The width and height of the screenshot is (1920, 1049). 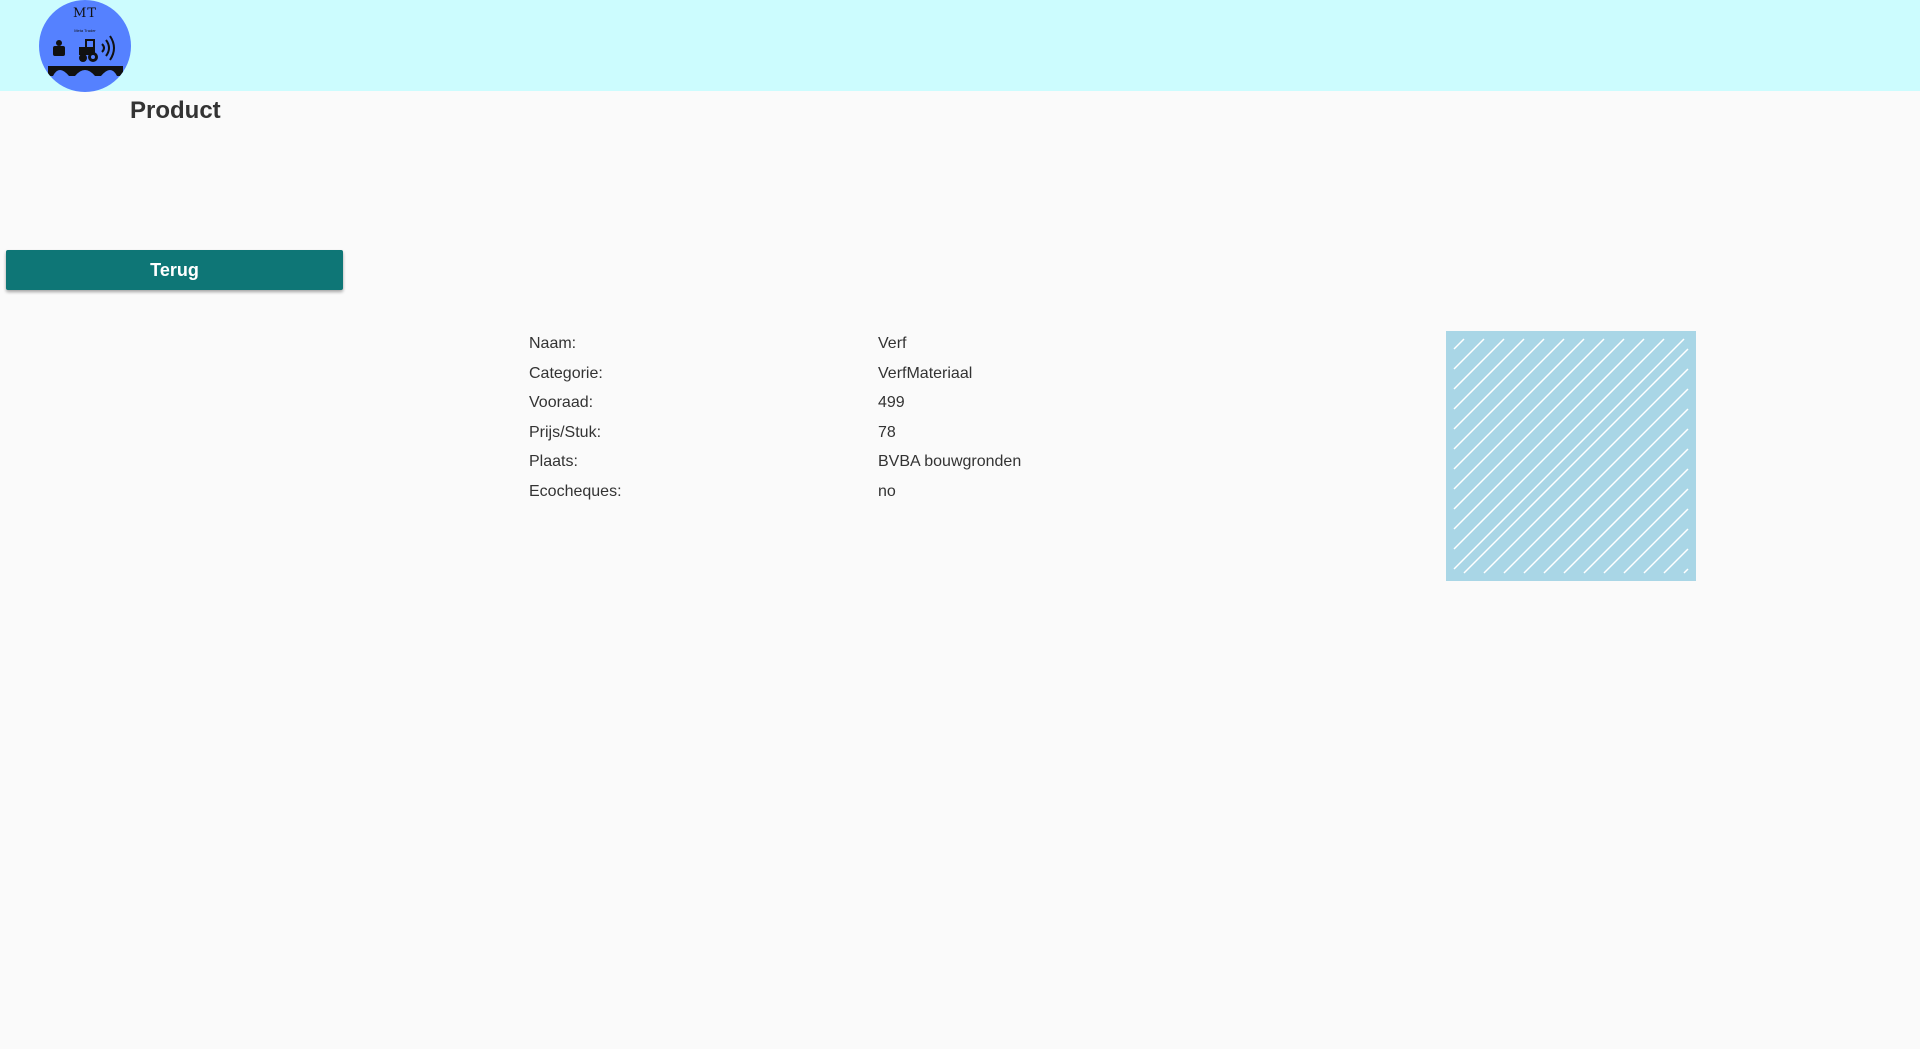 I want to click on detail-row-naam: Naam: Verf, so click(x=829, y=350).